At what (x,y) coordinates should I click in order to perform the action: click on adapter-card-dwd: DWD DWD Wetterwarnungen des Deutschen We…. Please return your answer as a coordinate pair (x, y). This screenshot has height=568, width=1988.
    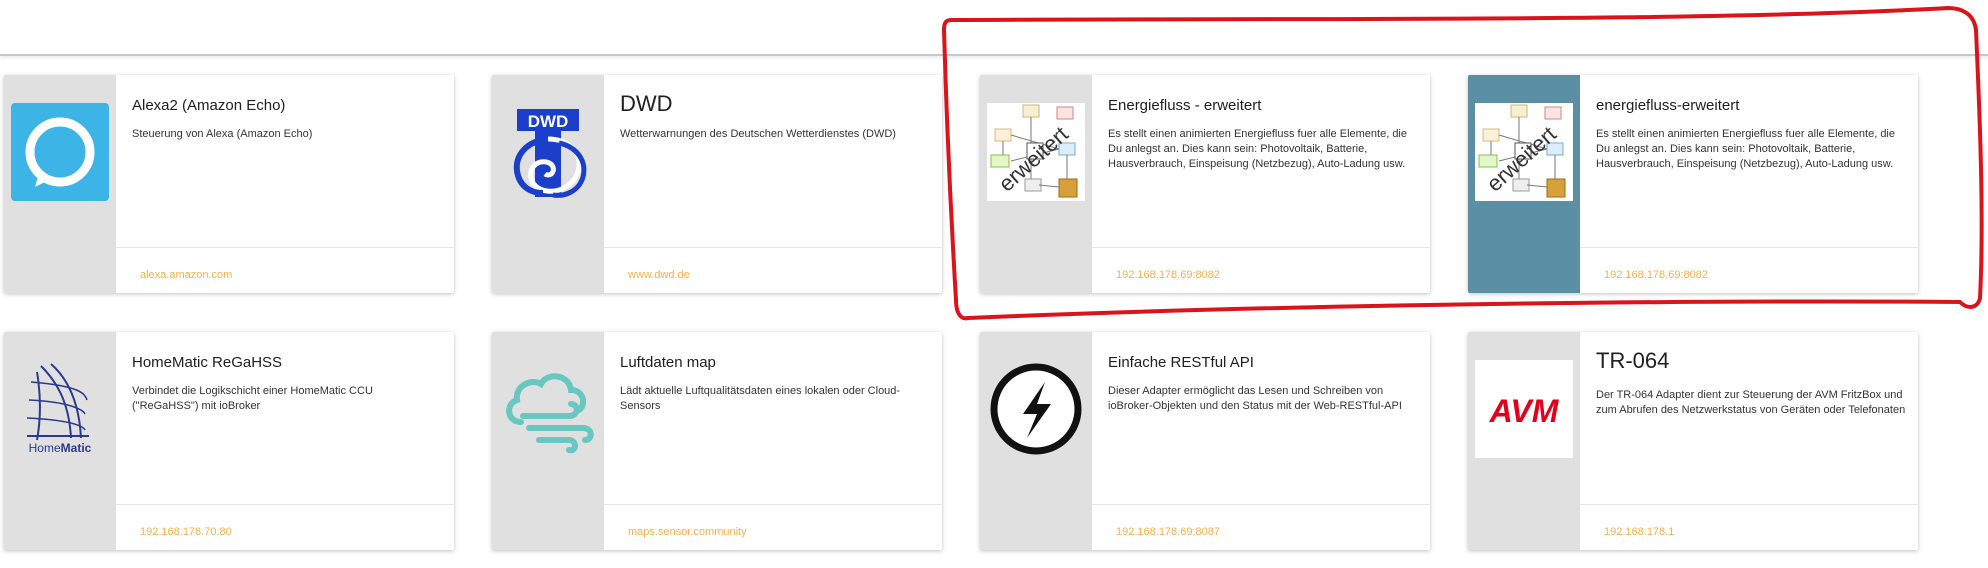
    Looking at the image, I should click on (717, 184).